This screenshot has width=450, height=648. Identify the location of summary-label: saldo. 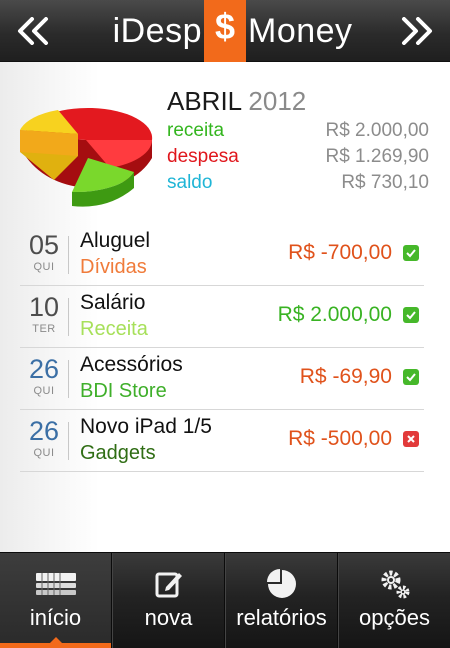
(190, 182).